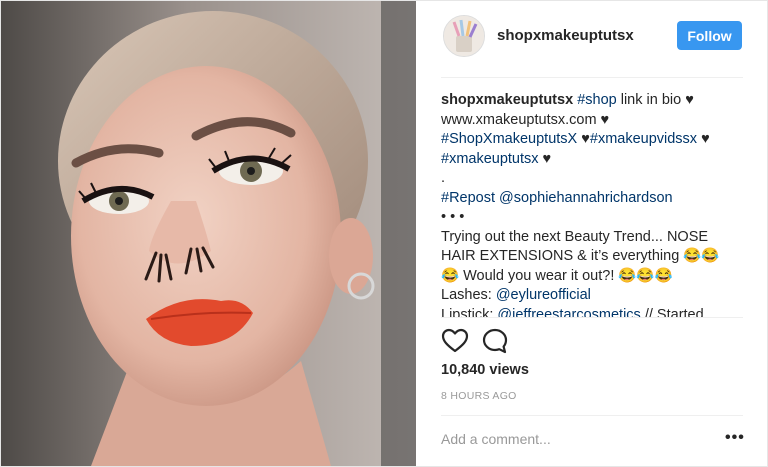 The image size is (768, 467). I want to click on comment-divider, so click(592, 415).